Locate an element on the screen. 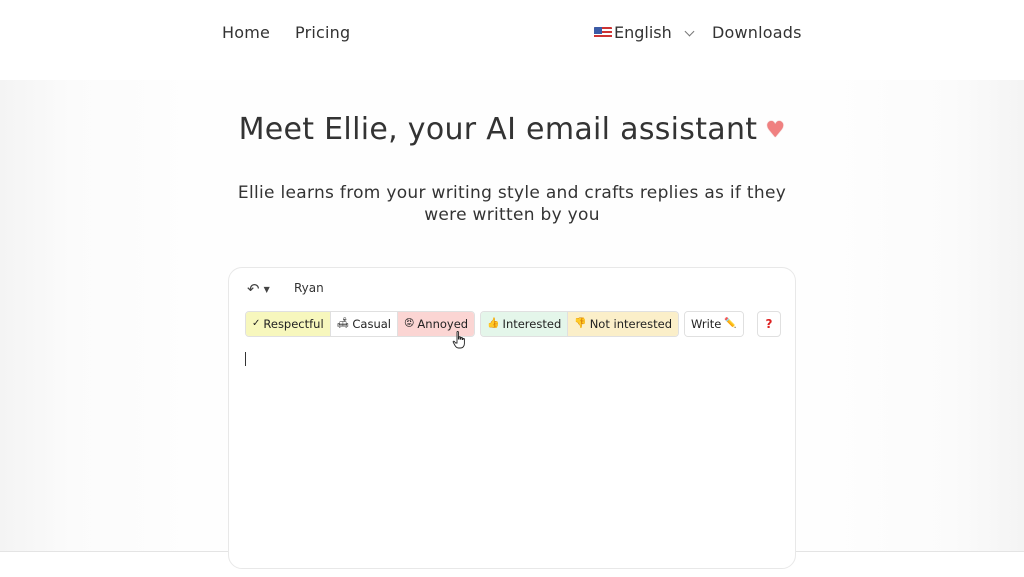 The width and height of the screenshot is (1024, 577). not-interested-label: Not interested is located at coordinates (630, 324).